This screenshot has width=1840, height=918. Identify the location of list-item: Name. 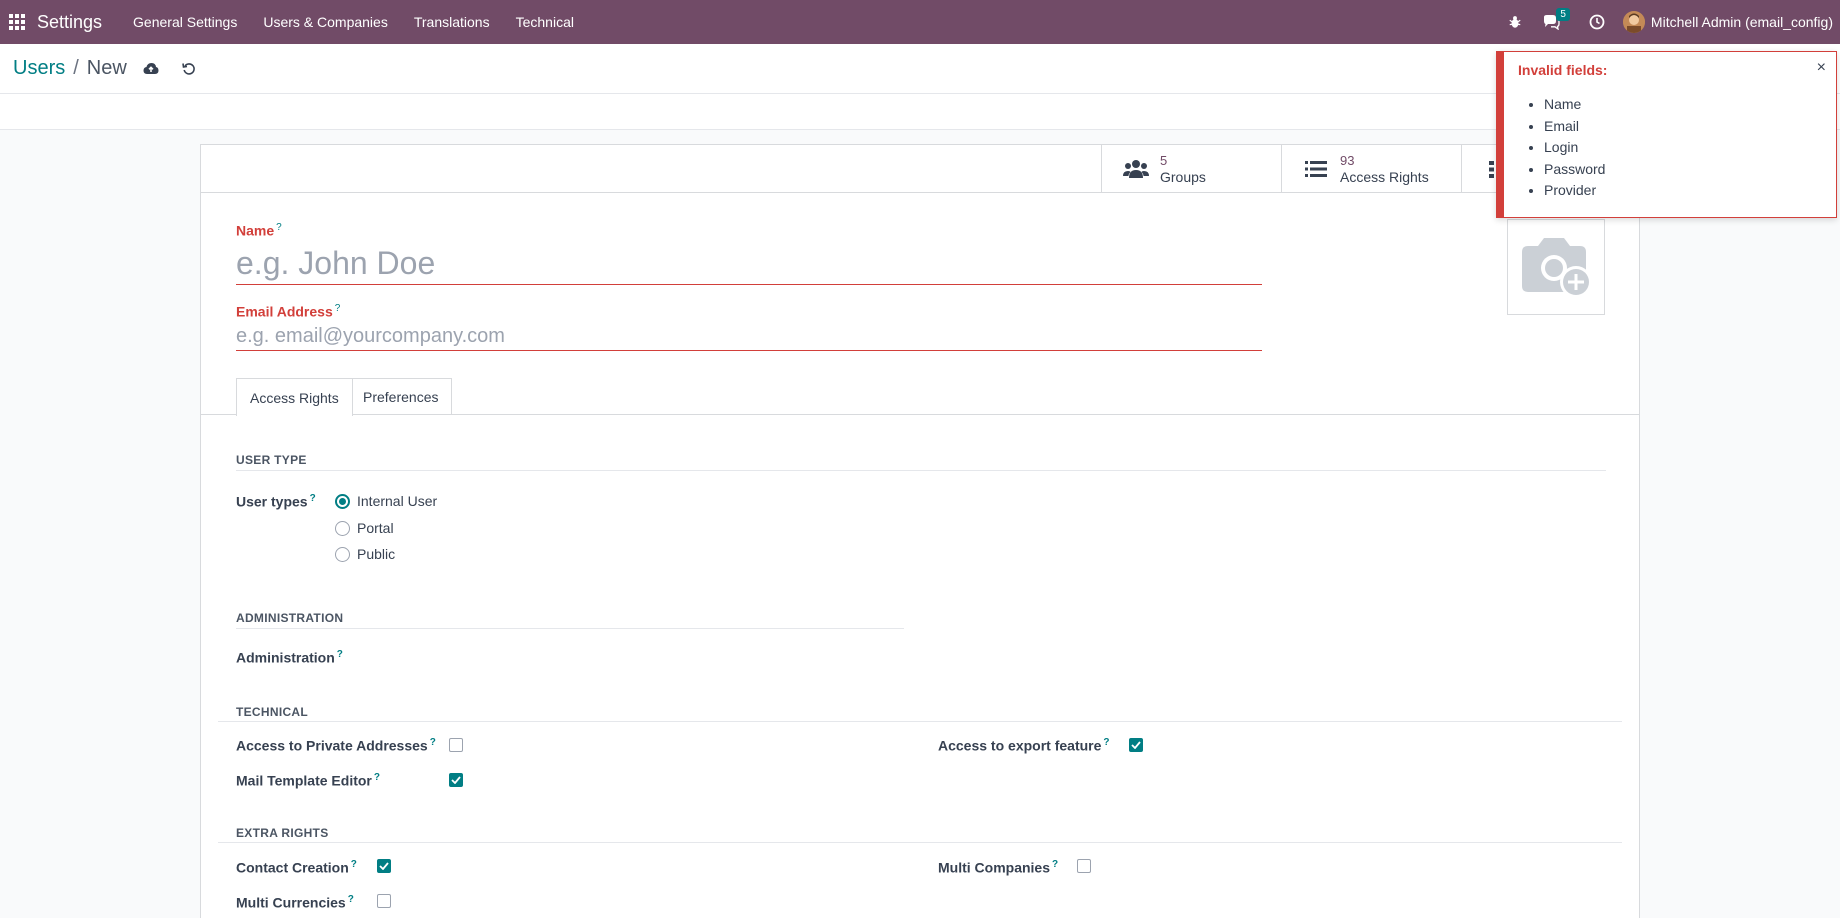
(1574, 105).